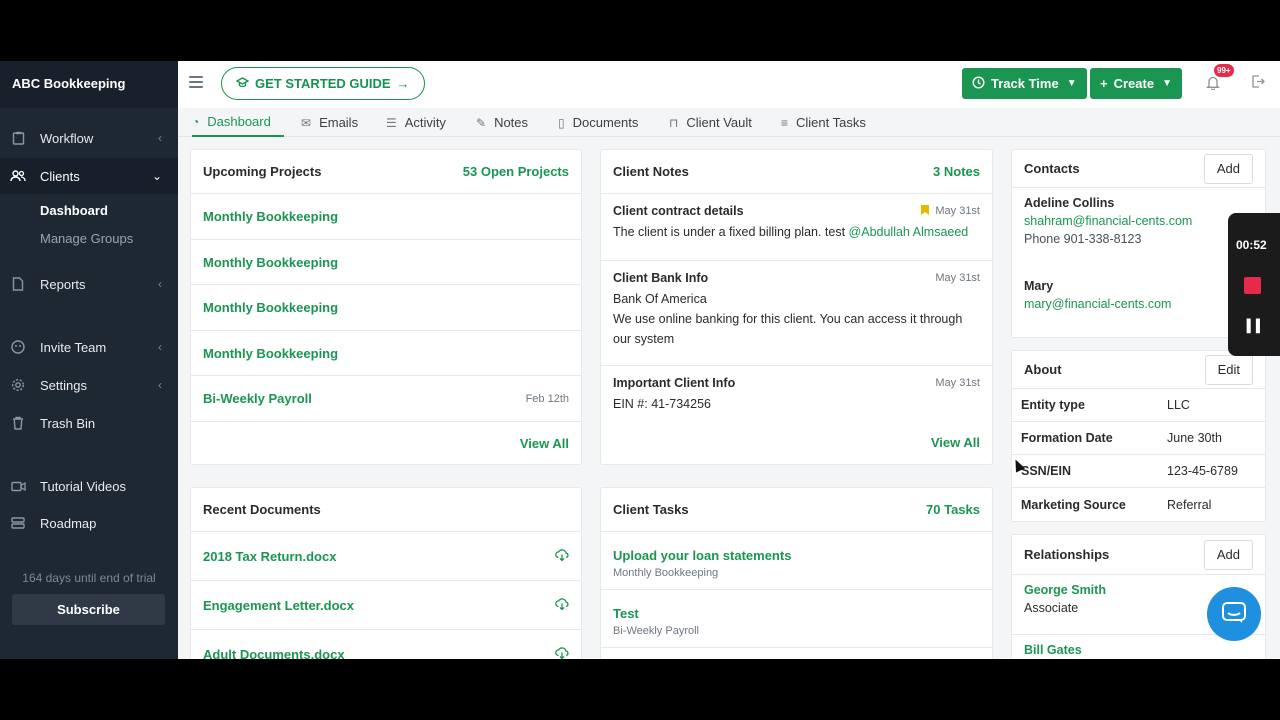  Describe the element at coordinates (1024, 83) in the screenshot. I see `track-time-button: Track Time ▼` at that location.